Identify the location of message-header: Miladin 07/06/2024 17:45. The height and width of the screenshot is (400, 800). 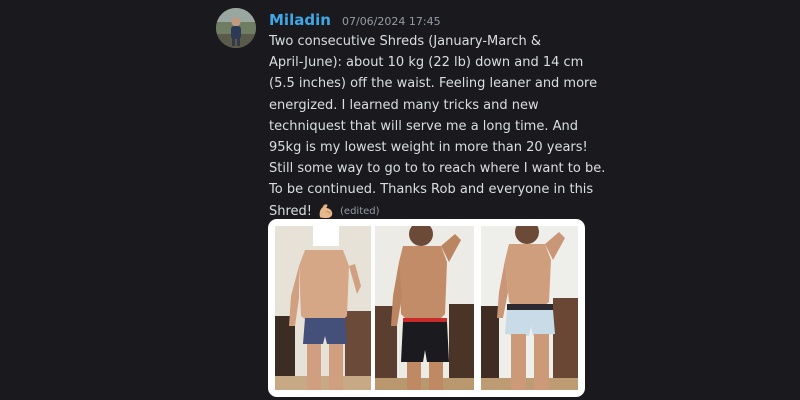
(355, 19).